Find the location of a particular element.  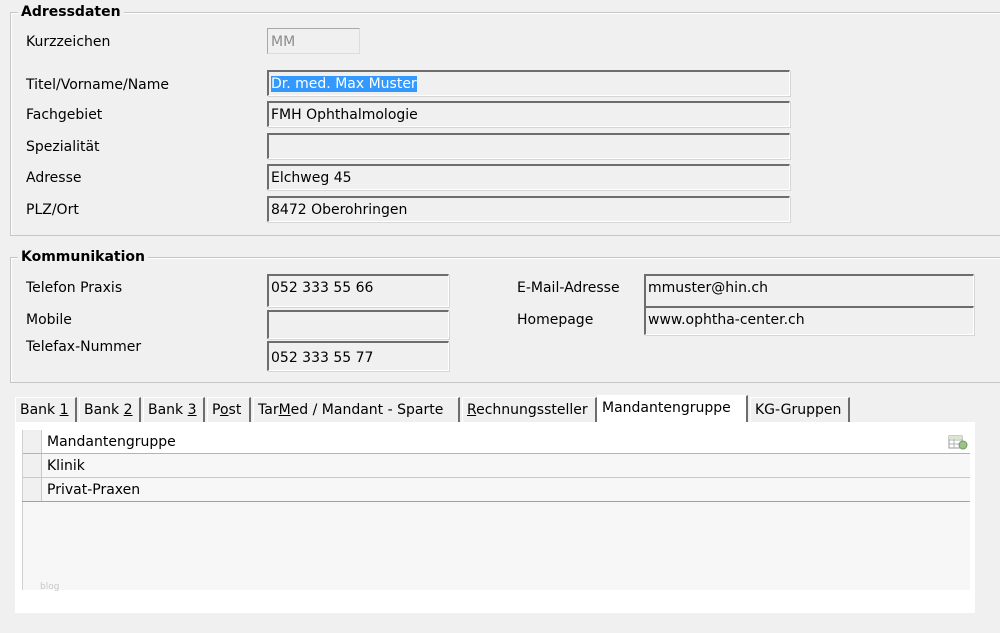

telefax-label: Telefax-Nummer is located at coordinates (84, 347).